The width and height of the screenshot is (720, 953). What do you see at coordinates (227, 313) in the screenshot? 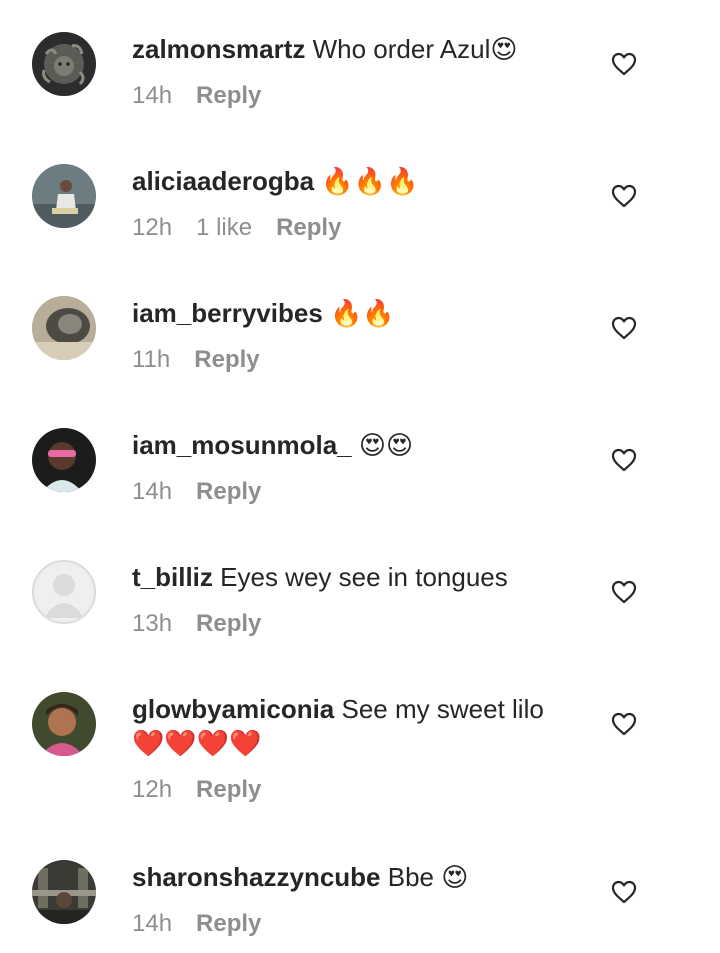
I see `comment-username: iam_berryvibes` at bounding box center [227, 313].